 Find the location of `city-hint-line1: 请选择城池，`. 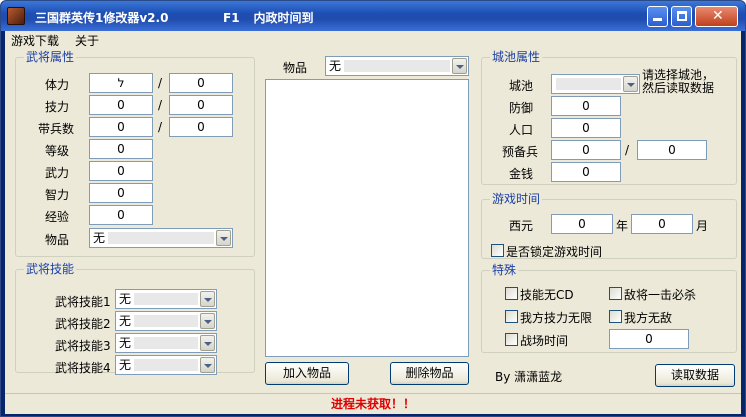

city-hint-line1: 请选择城池， is located at coordinates (678, 75).